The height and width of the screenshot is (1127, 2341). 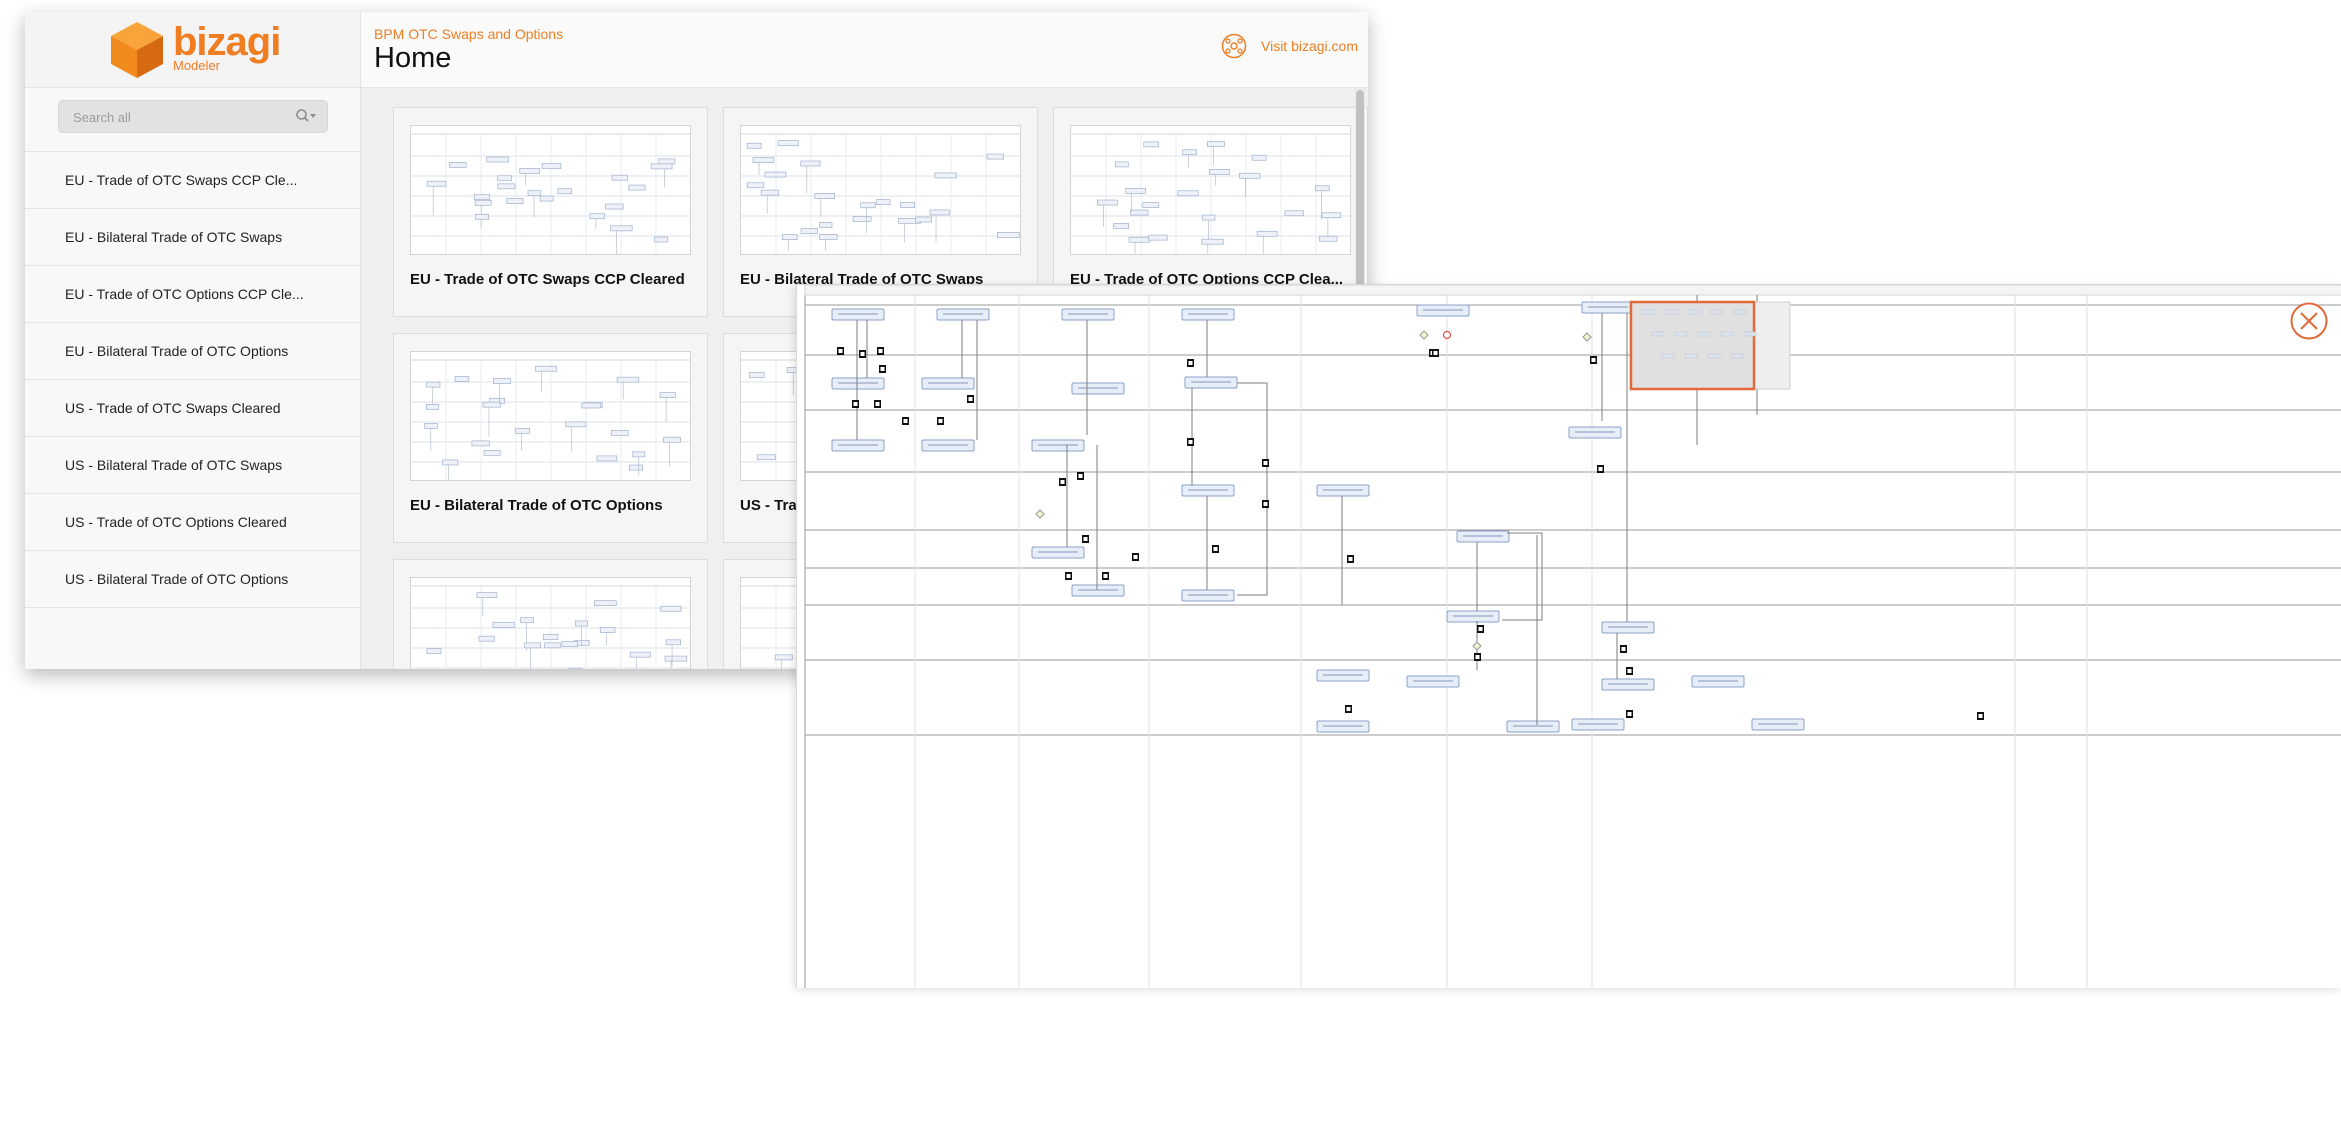 I want to click on end-event, so click(x=1447, y=335).